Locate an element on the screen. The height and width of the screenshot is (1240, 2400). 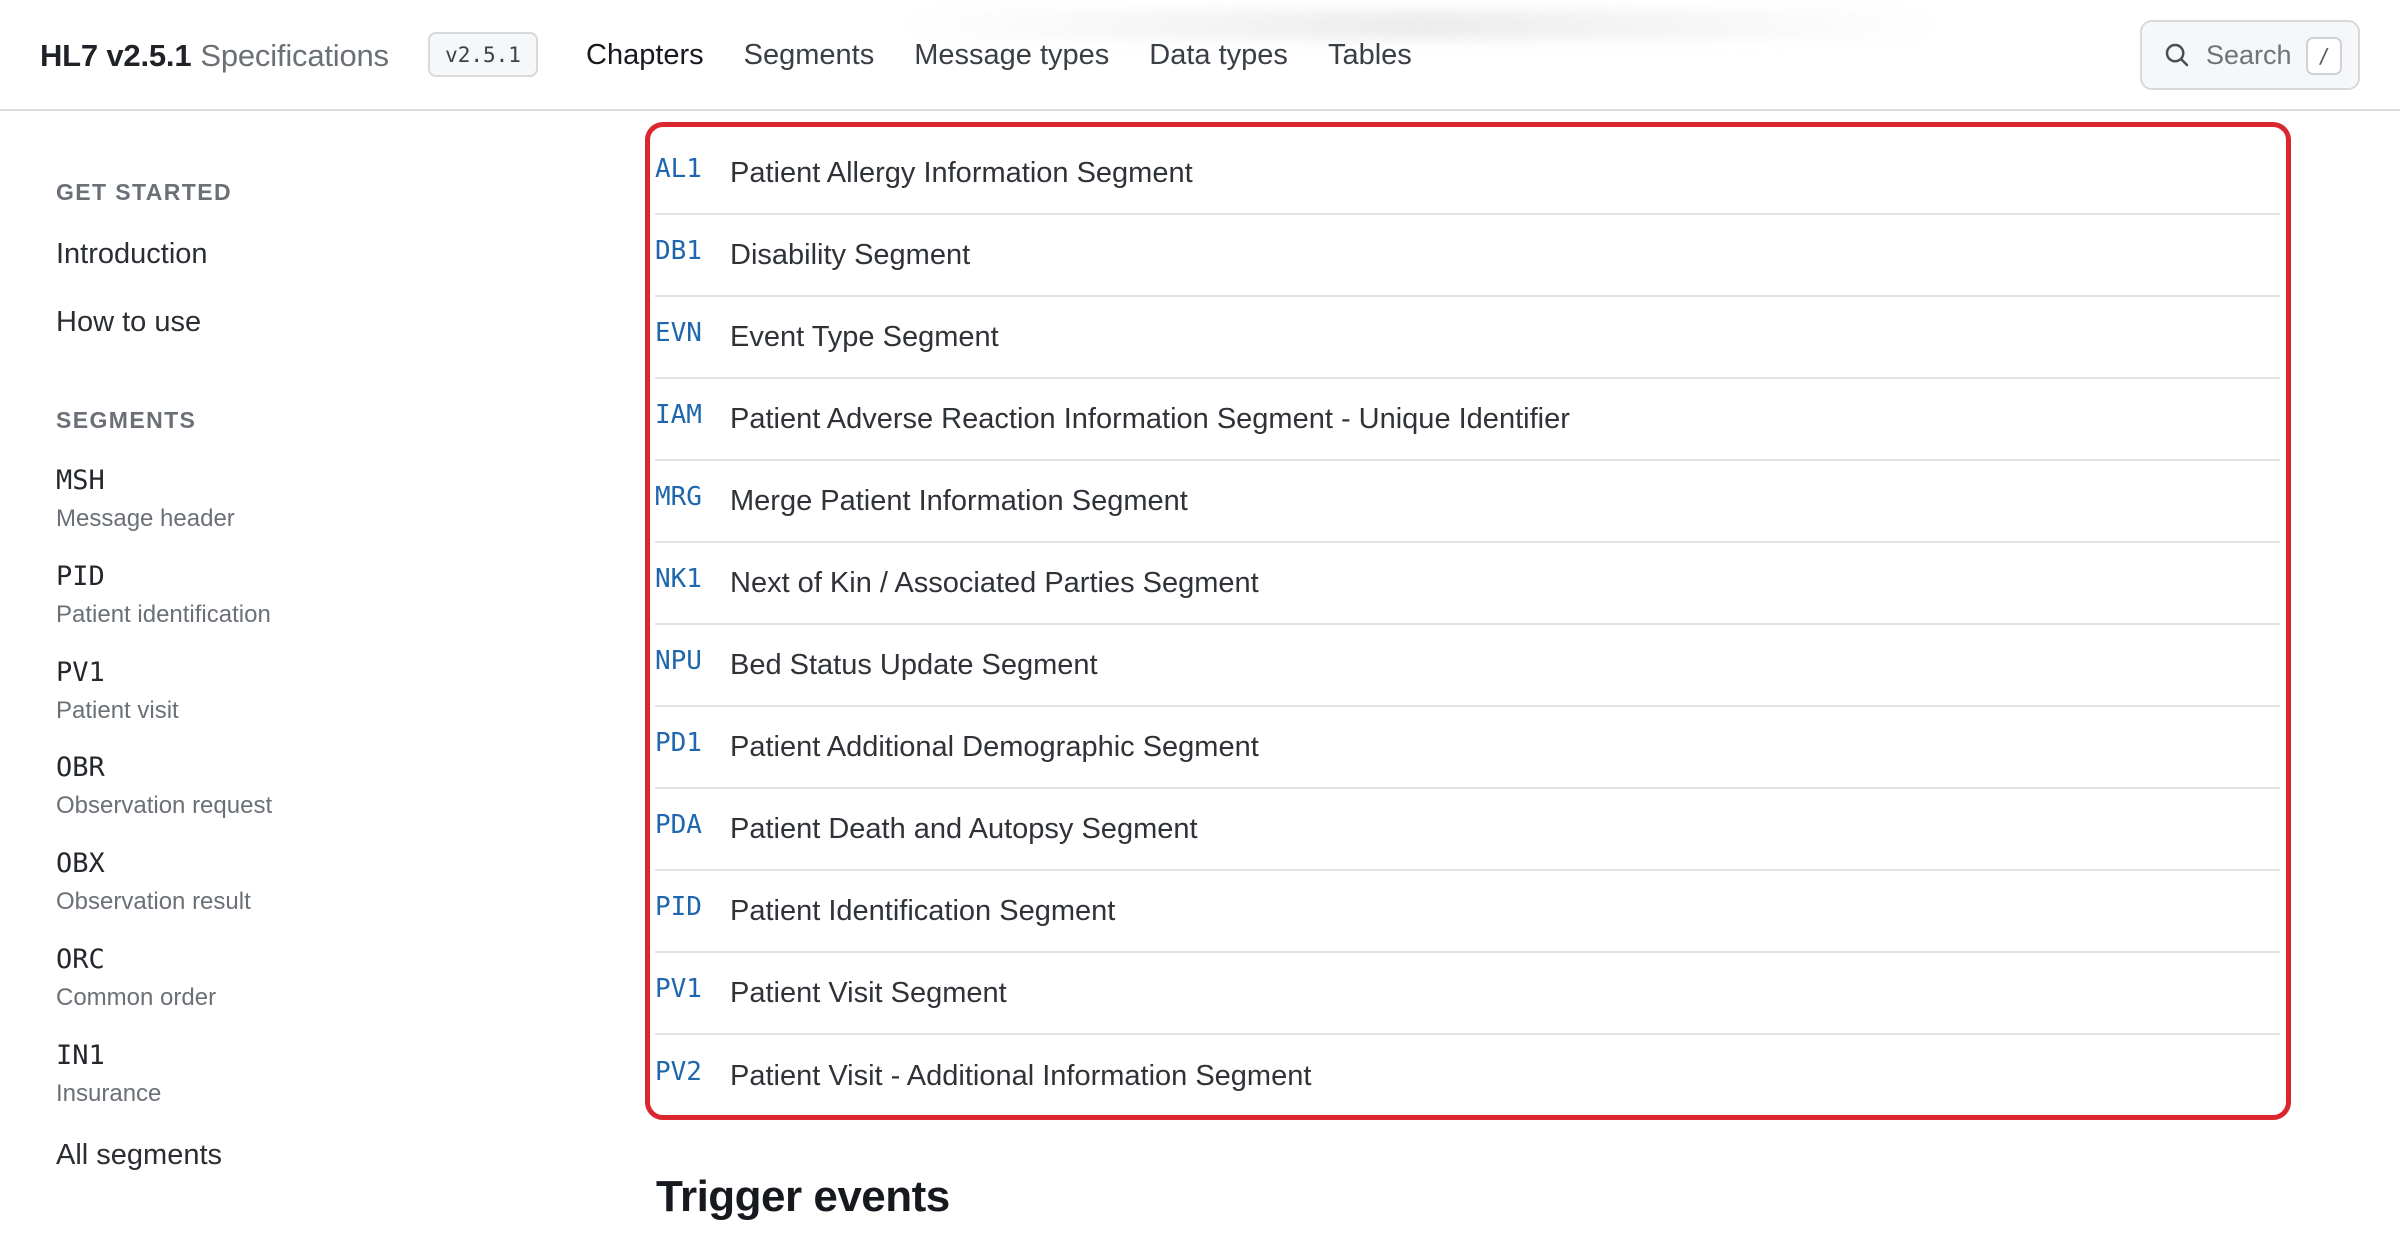
segment-name: Next of Kin / Associated Parties Segment is located at coordinates (994, 582).